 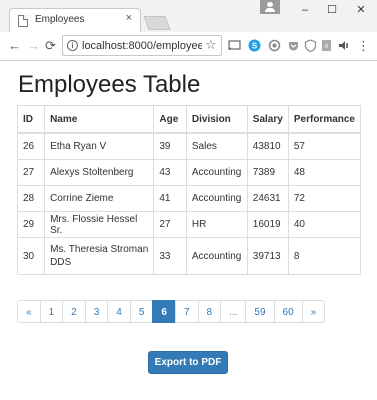 I want to click on cast-icon, so click(x=234, y=45).